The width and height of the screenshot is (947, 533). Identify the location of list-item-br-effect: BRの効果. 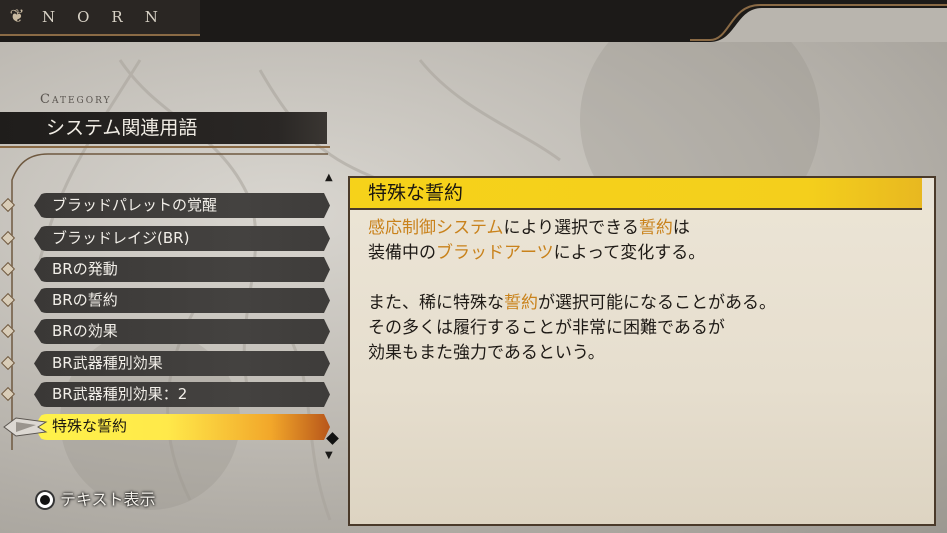
(182, 331).